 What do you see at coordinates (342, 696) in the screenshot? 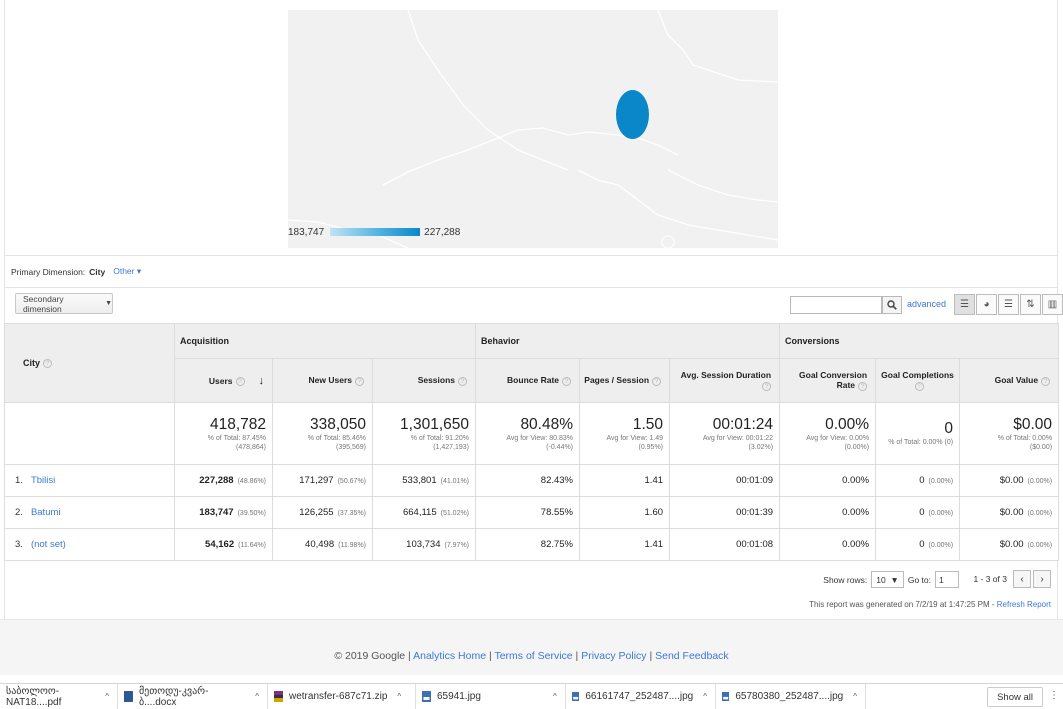
I see `download-item: wetransfer-687c71.zip ^` at bounding box center [342, 696].